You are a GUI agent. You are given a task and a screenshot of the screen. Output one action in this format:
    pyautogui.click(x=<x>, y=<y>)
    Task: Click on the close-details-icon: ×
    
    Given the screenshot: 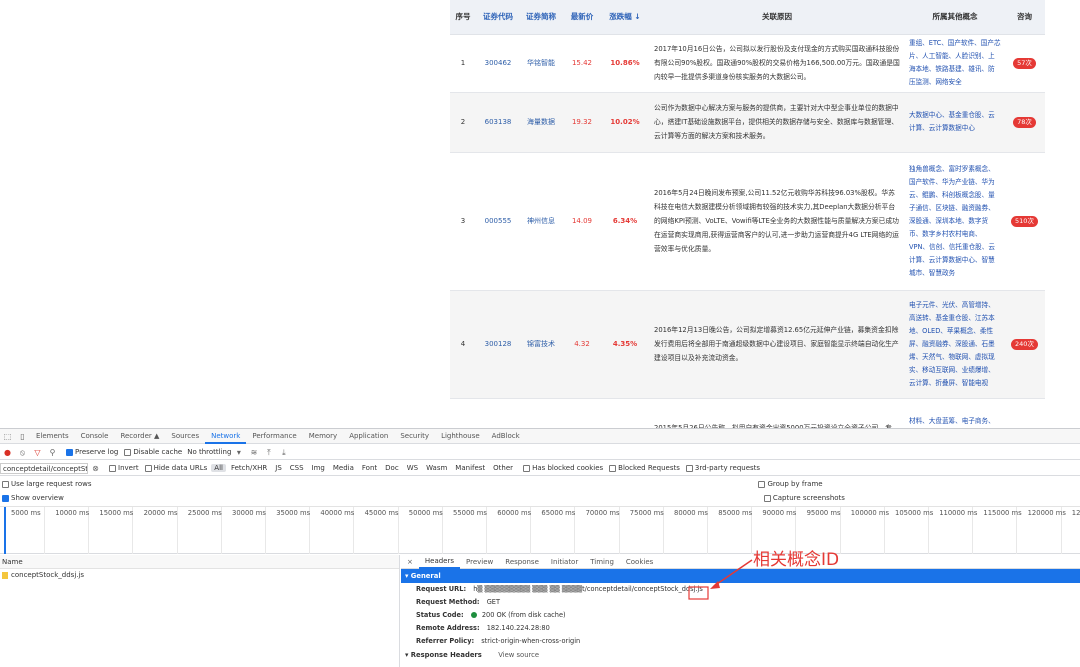 What is the action you would take?
    pyautogui.click(x=410, y=562)
    